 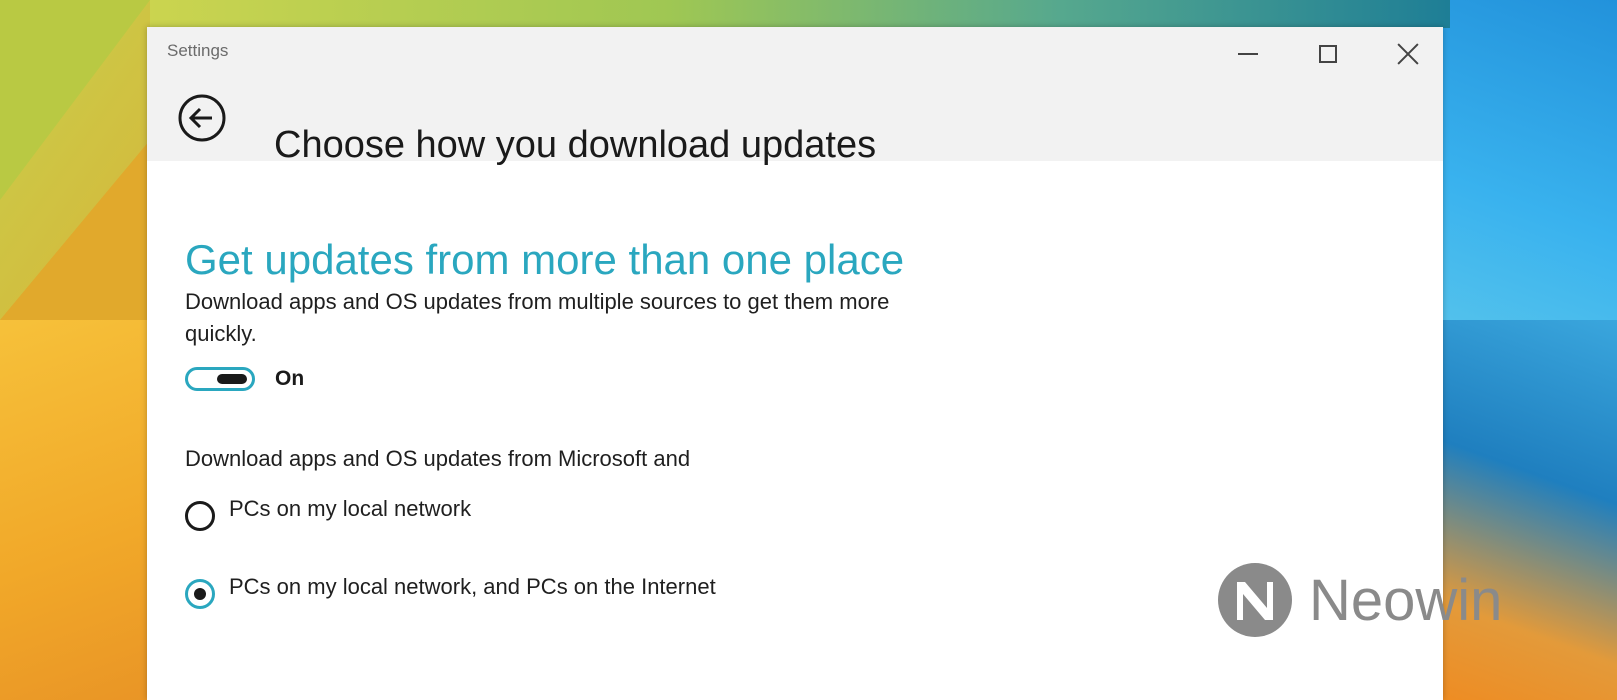 What do you see at coordinates (545, 259) in the screenshot?
I see `section-heading: Get updates from more than one place` at bounding box center [545, 259].